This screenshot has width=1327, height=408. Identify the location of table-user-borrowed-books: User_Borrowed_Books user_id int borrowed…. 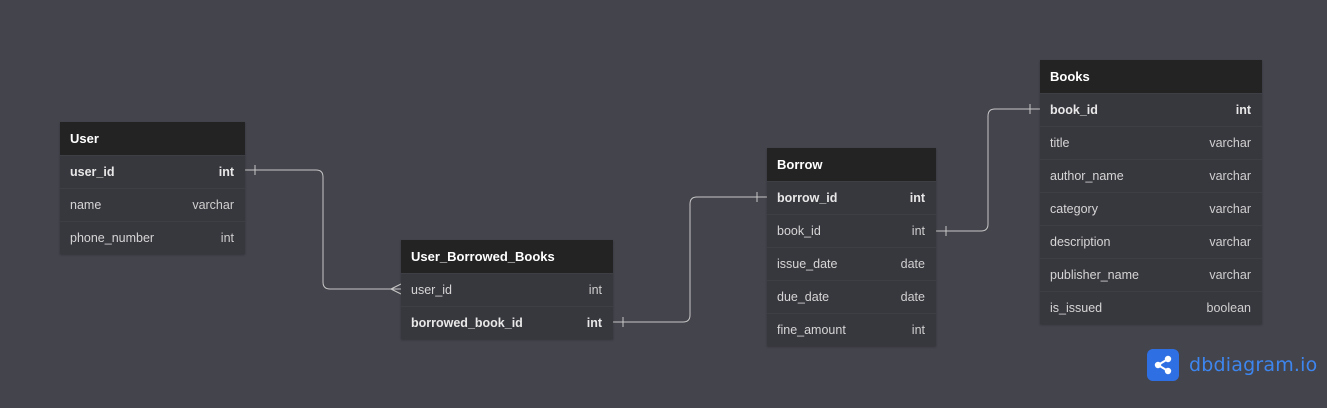
(507, 289).